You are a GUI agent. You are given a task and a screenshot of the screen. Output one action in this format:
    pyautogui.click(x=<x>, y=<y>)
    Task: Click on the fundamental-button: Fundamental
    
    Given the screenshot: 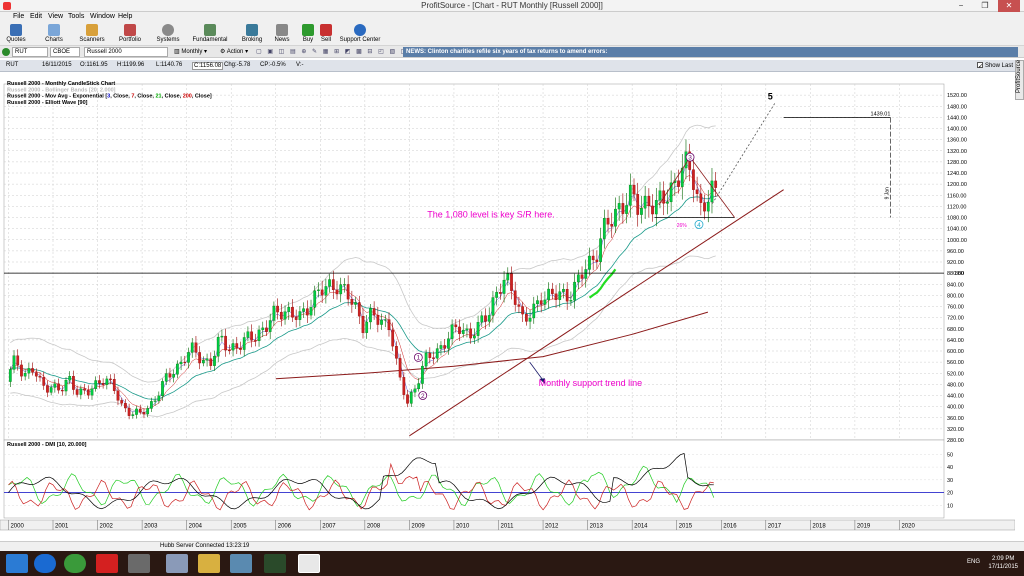 What is the action you would take?
    pyautogui.click(x=210, y=34)
    